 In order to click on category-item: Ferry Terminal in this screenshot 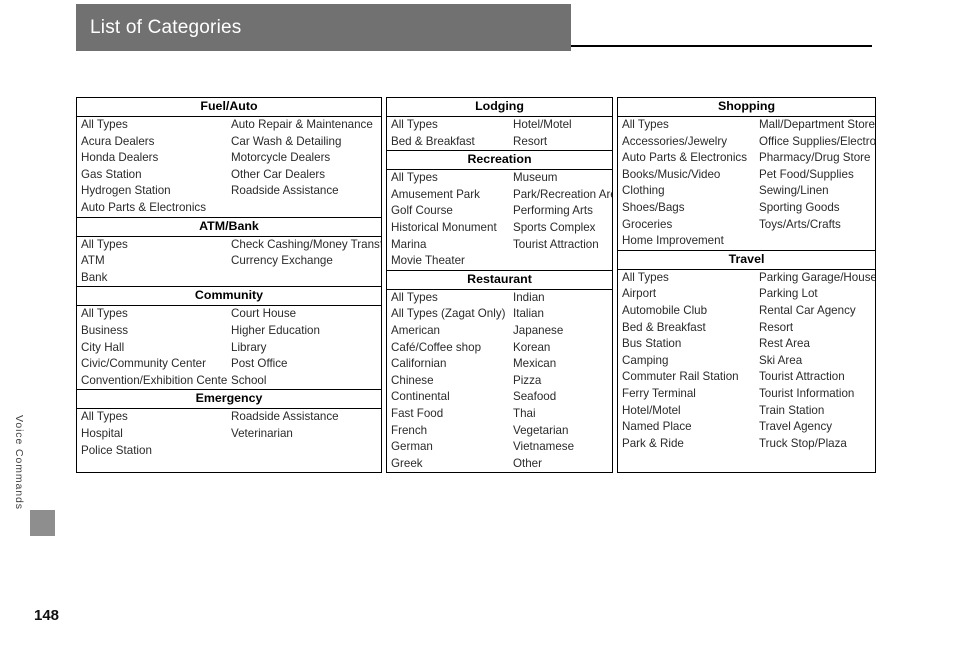, I will do `click(659, 393)`.